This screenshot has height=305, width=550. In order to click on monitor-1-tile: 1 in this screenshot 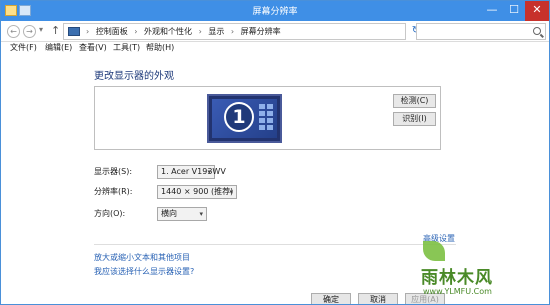, I will do `click(244, 118)`.